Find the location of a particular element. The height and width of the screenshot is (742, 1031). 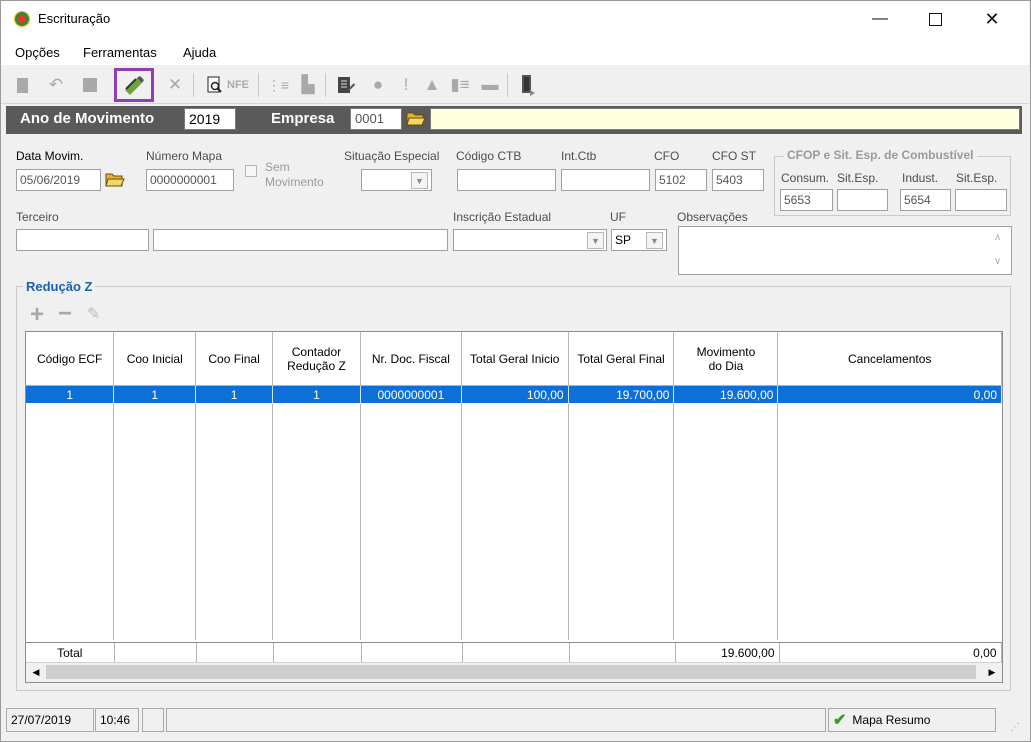

totals-row: Total 19.600,00 0,00 is located at coordinates (514, 652).